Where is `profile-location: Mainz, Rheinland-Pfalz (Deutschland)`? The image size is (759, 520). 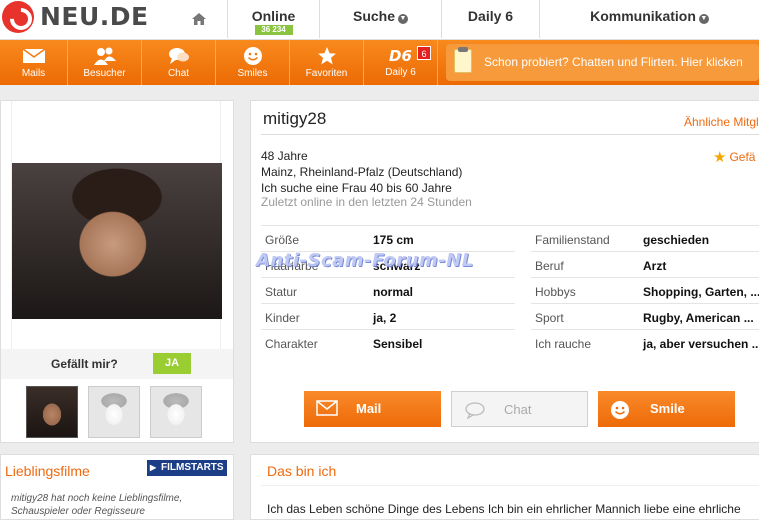 profile-location: Mainz, Rheinland-Pfalz (Deutschland) is located at coordinates (362, 172).